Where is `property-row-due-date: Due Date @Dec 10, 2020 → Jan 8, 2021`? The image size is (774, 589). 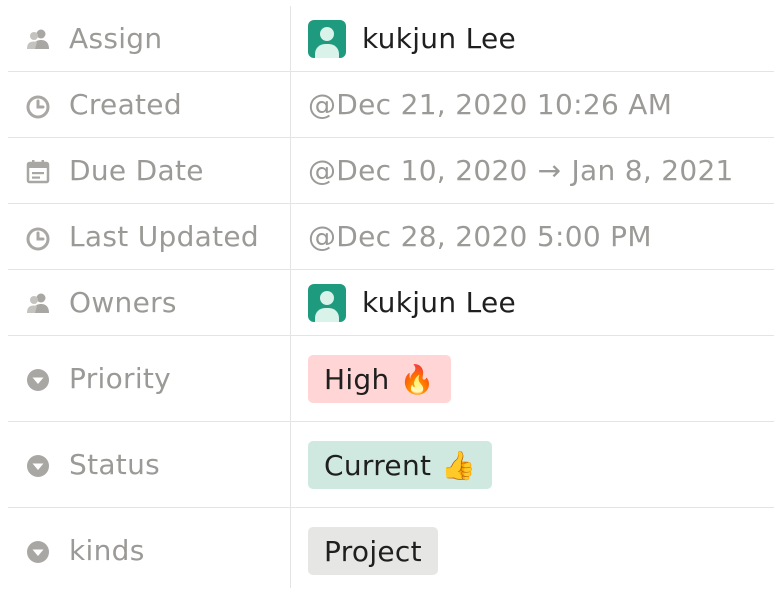 property-row-due-date: Due Date @Dec 10, 2020 → Jan 8, 2021 is located at coordinates (391, 171).